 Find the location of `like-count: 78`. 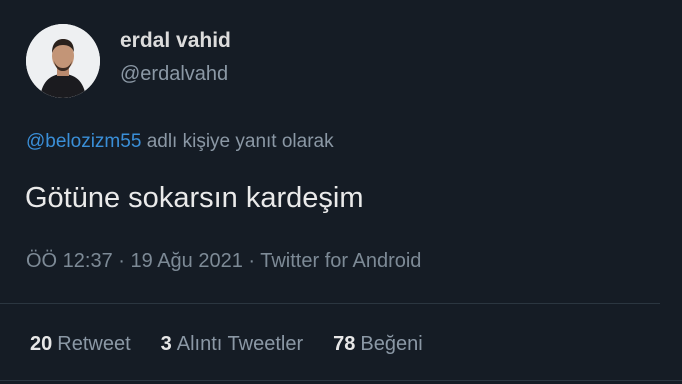

like-count: 78 is located at coordinates (344, 344).